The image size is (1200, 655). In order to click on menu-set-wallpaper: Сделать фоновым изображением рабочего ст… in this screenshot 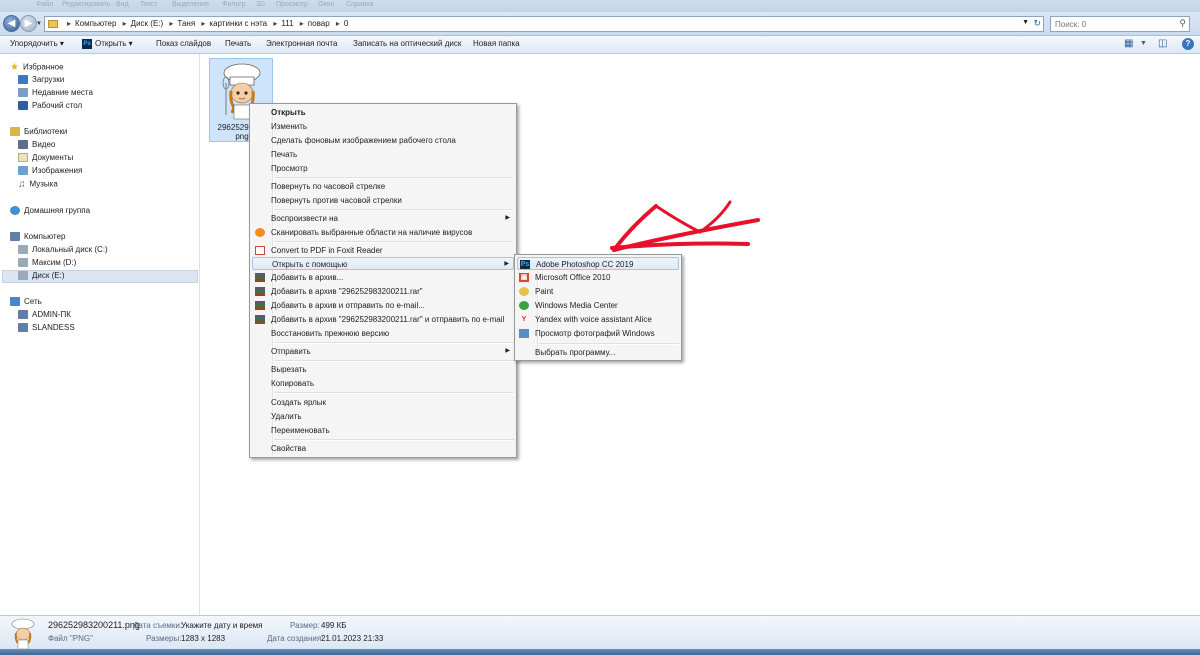, I will do `click(383, 140)`.